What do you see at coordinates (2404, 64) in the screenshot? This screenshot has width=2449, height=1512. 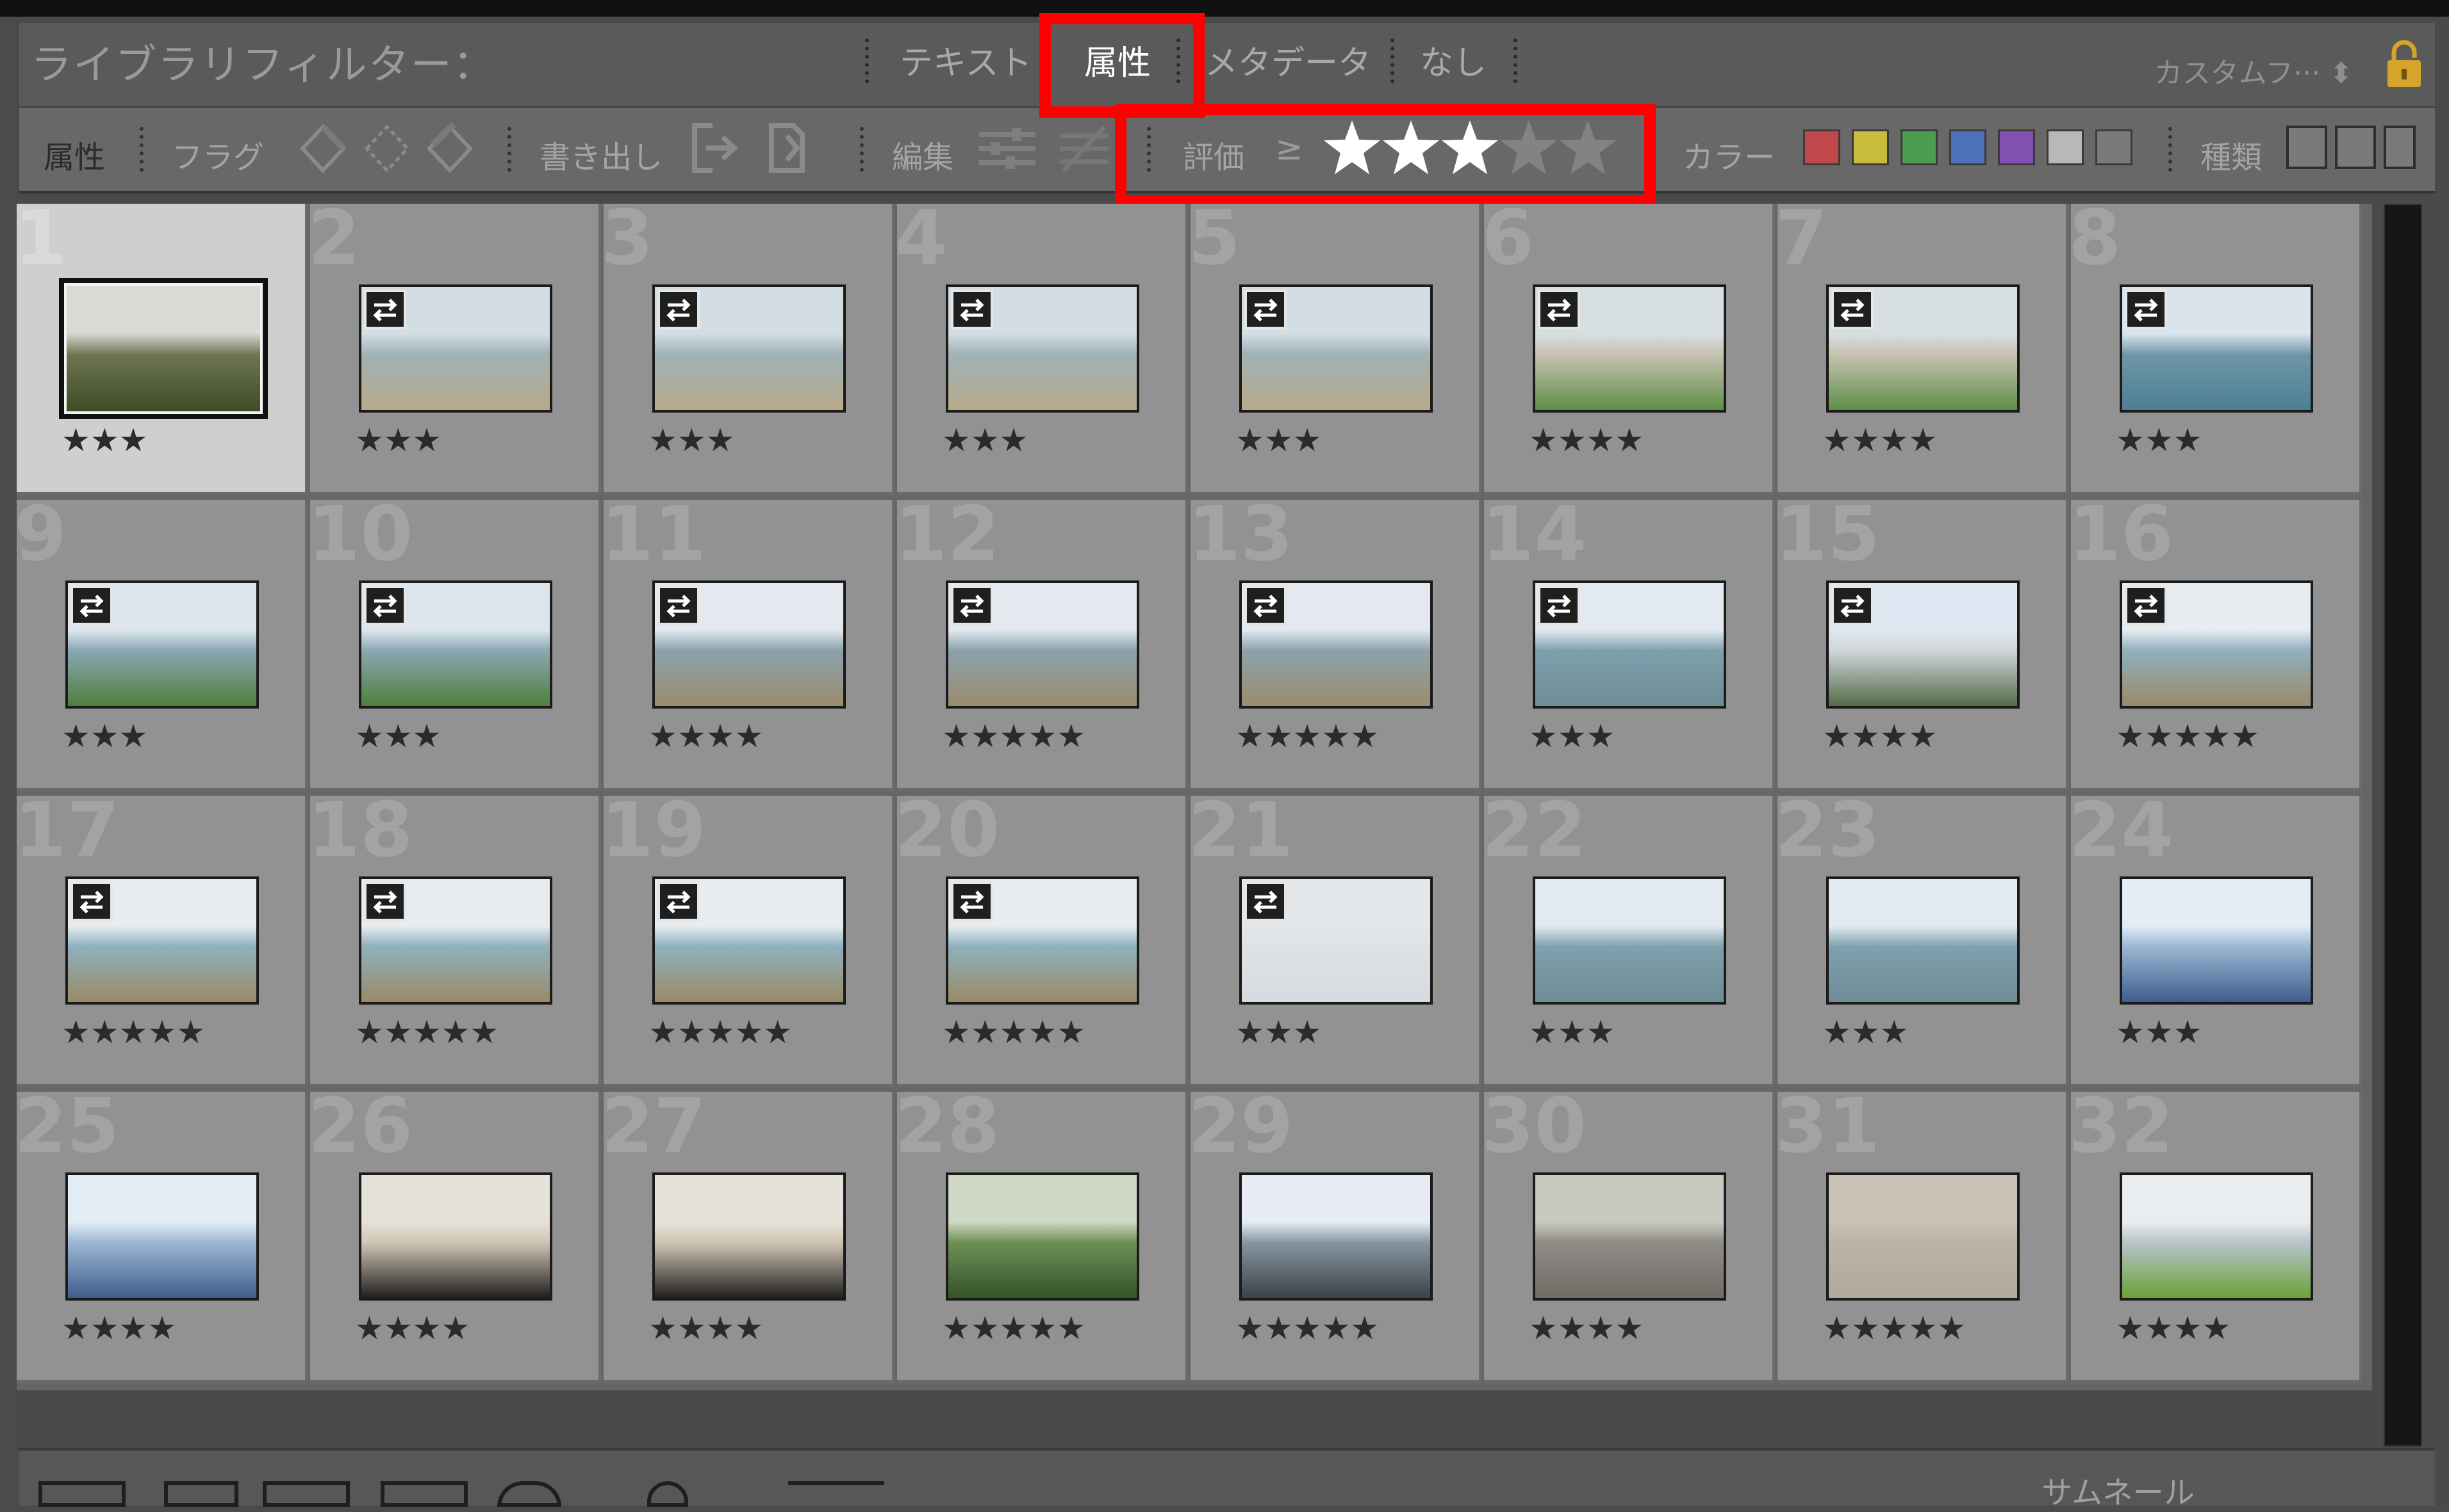 I see `lock-icon` at bounding box center [2404, 64].